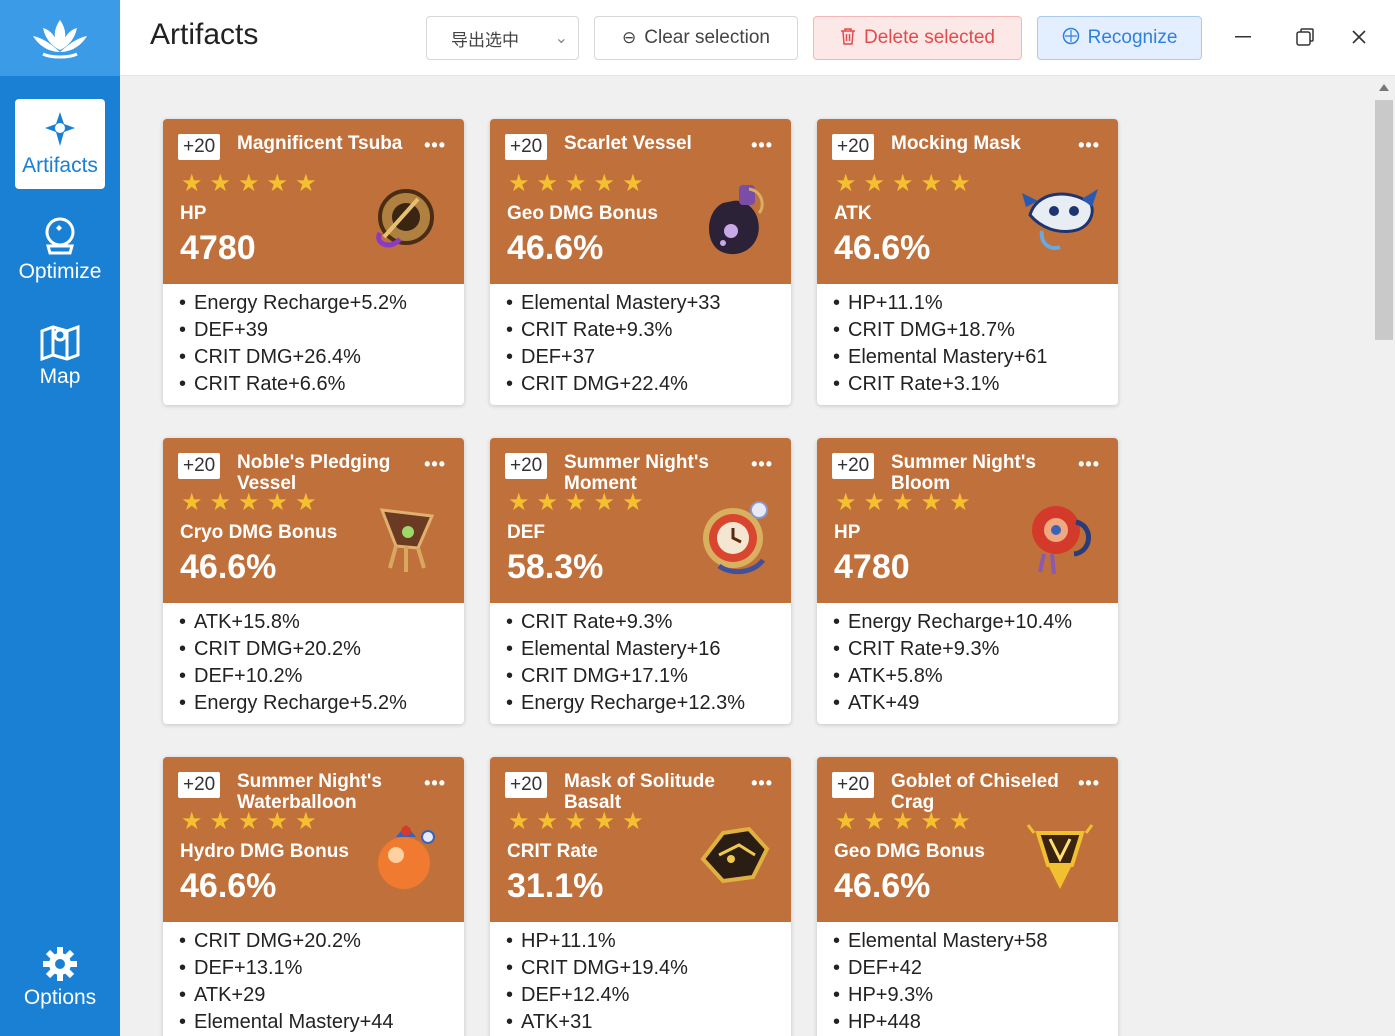  I want to click on substat-item: CRIT DMG+19.4%, so click(648, 968).